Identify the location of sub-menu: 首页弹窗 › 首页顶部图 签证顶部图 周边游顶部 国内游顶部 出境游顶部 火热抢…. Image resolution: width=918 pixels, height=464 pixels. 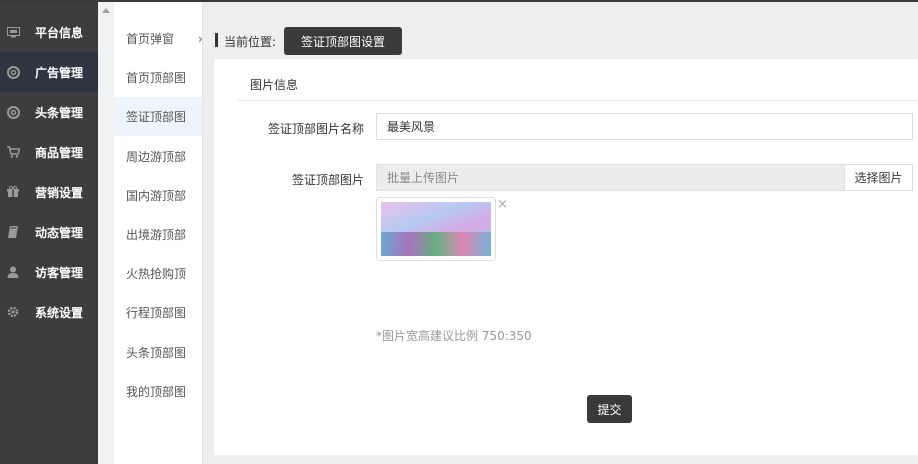
(150, 233).